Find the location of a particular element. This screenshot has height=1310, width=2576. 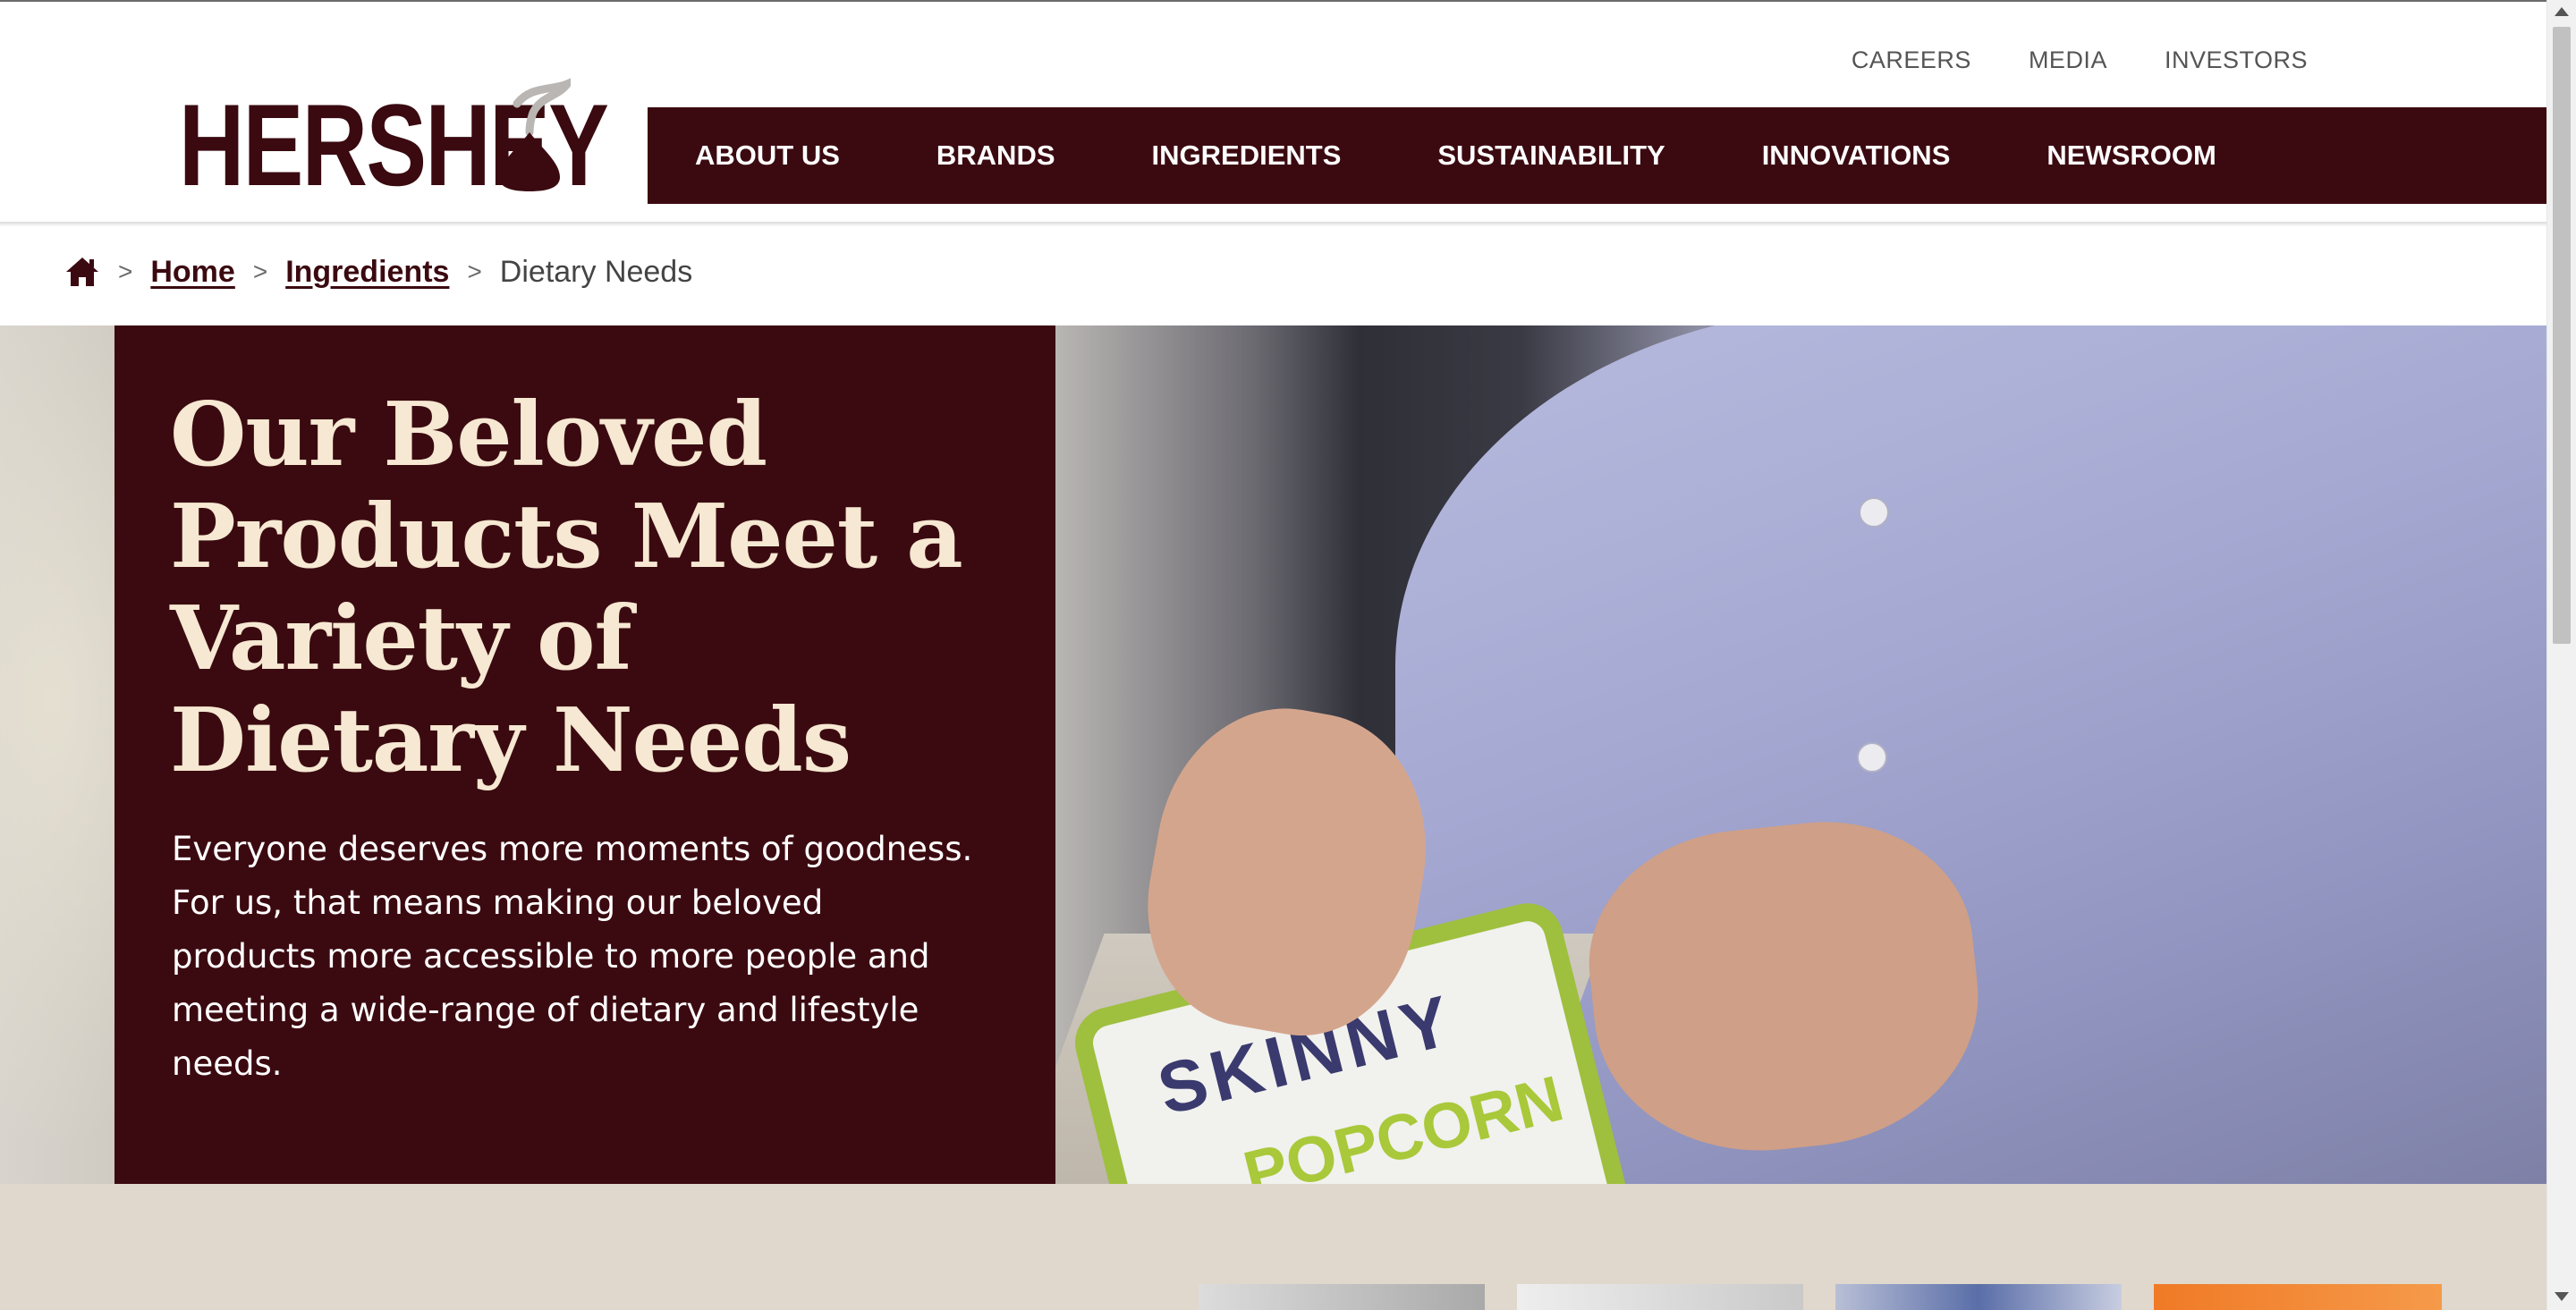

nav-innovations: INNOVATIONS is located at coordinates (1856, 155).